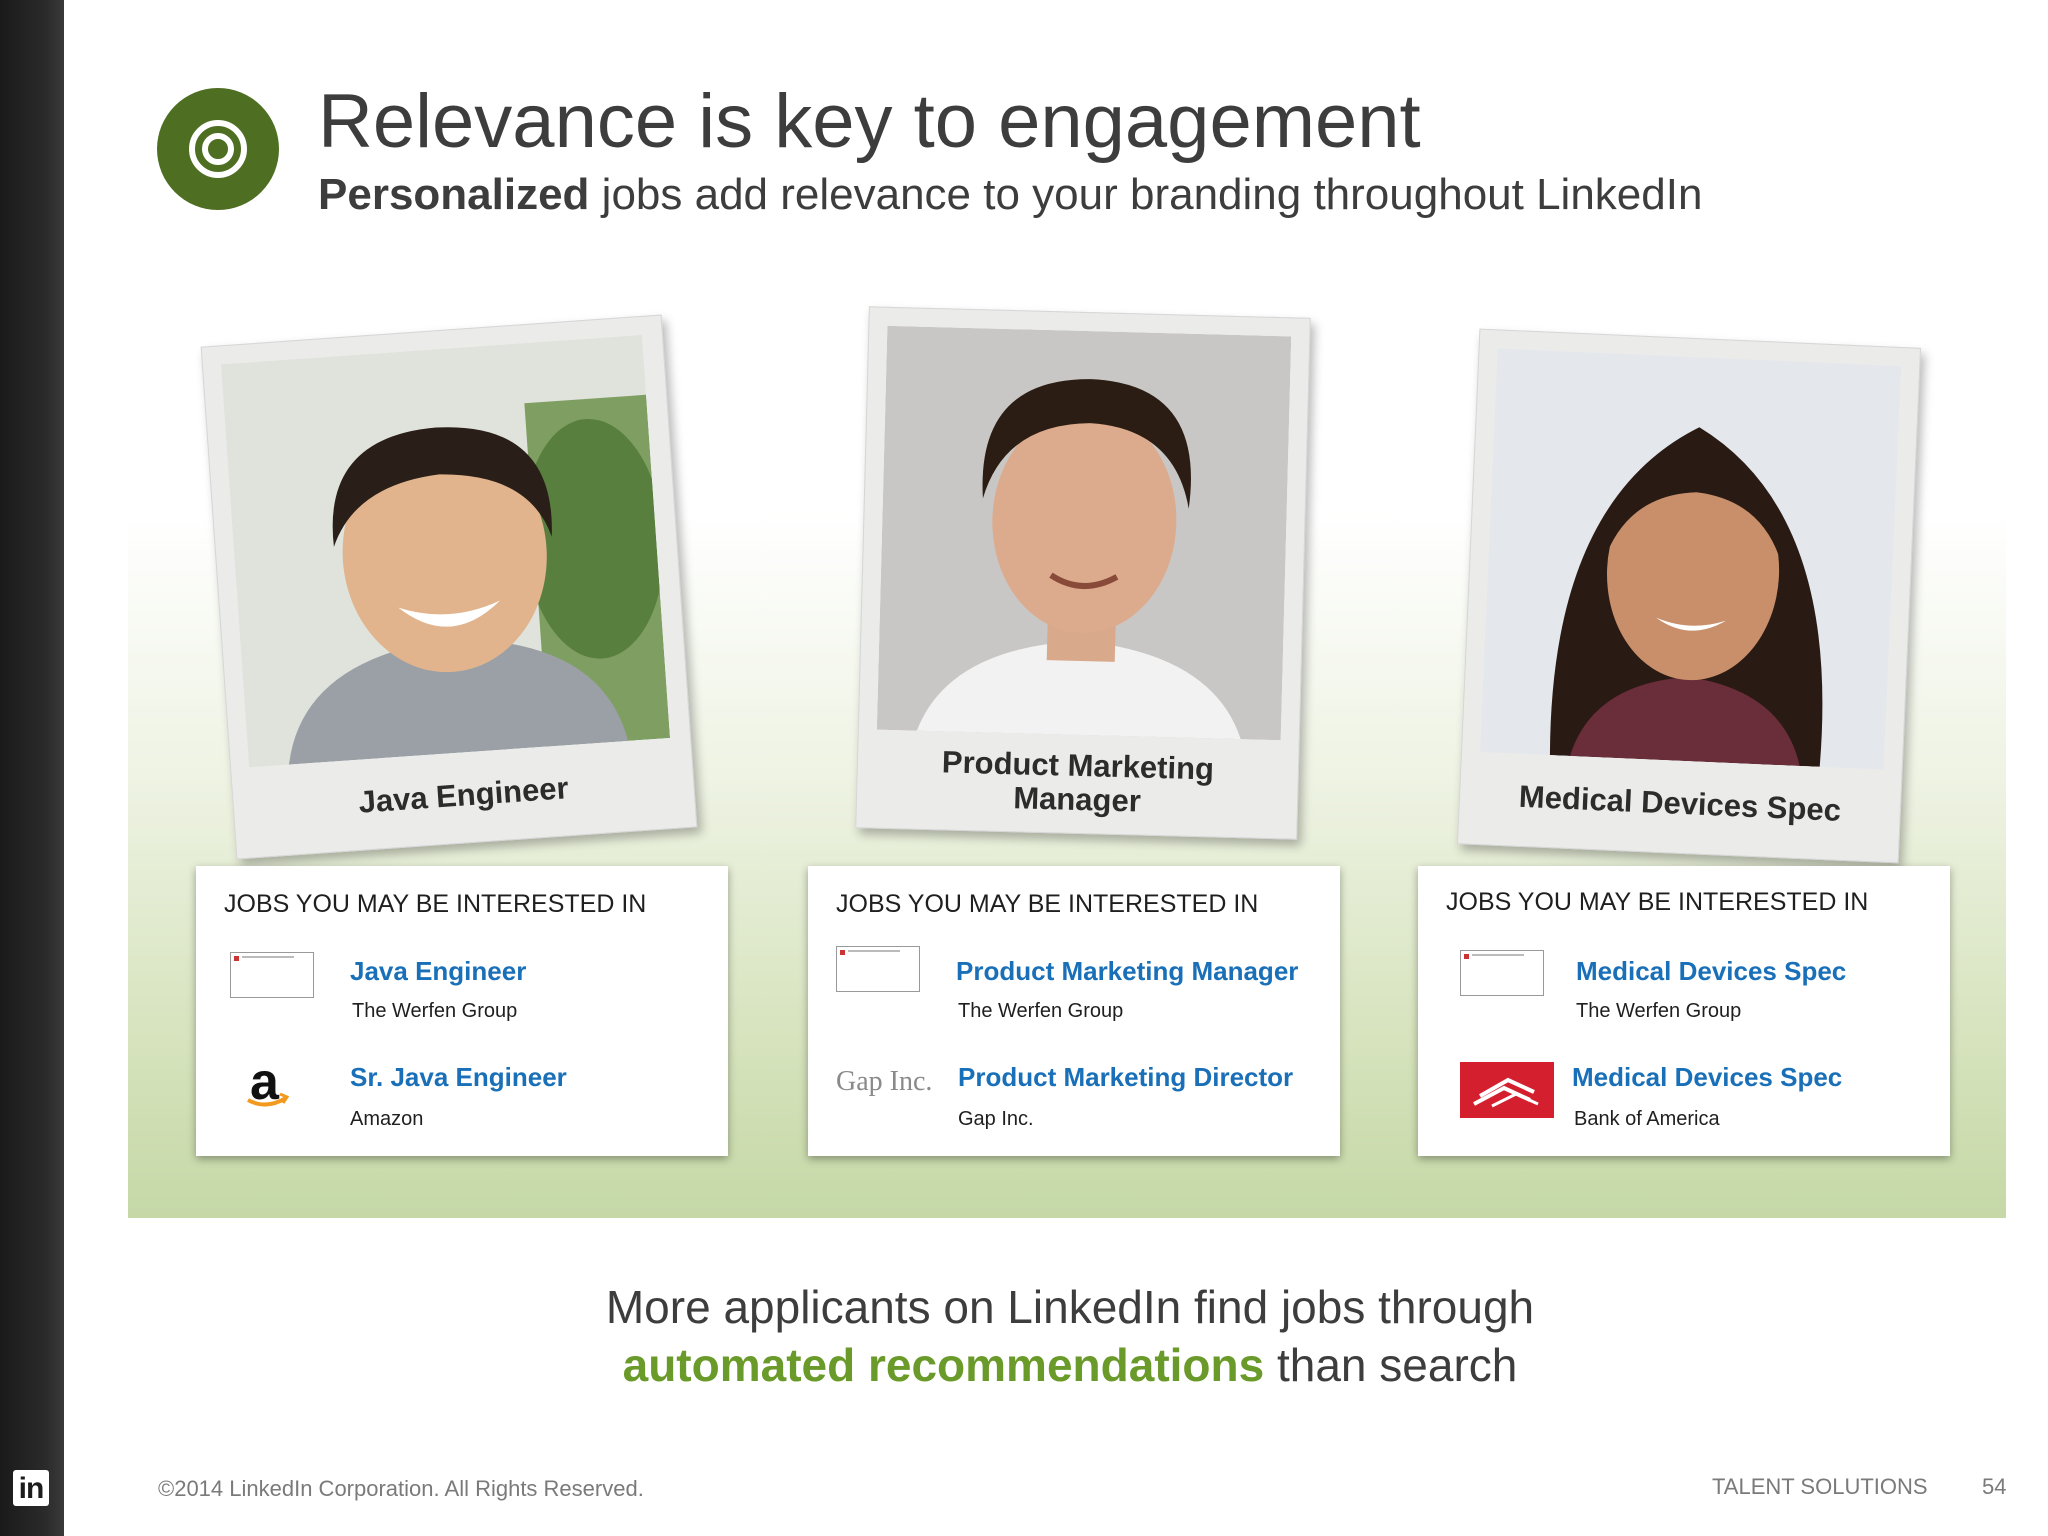  Describe the element at coordinates (869, 121) in the screenshot. I see `slide-title: Relevance is key to engagement` at that location.